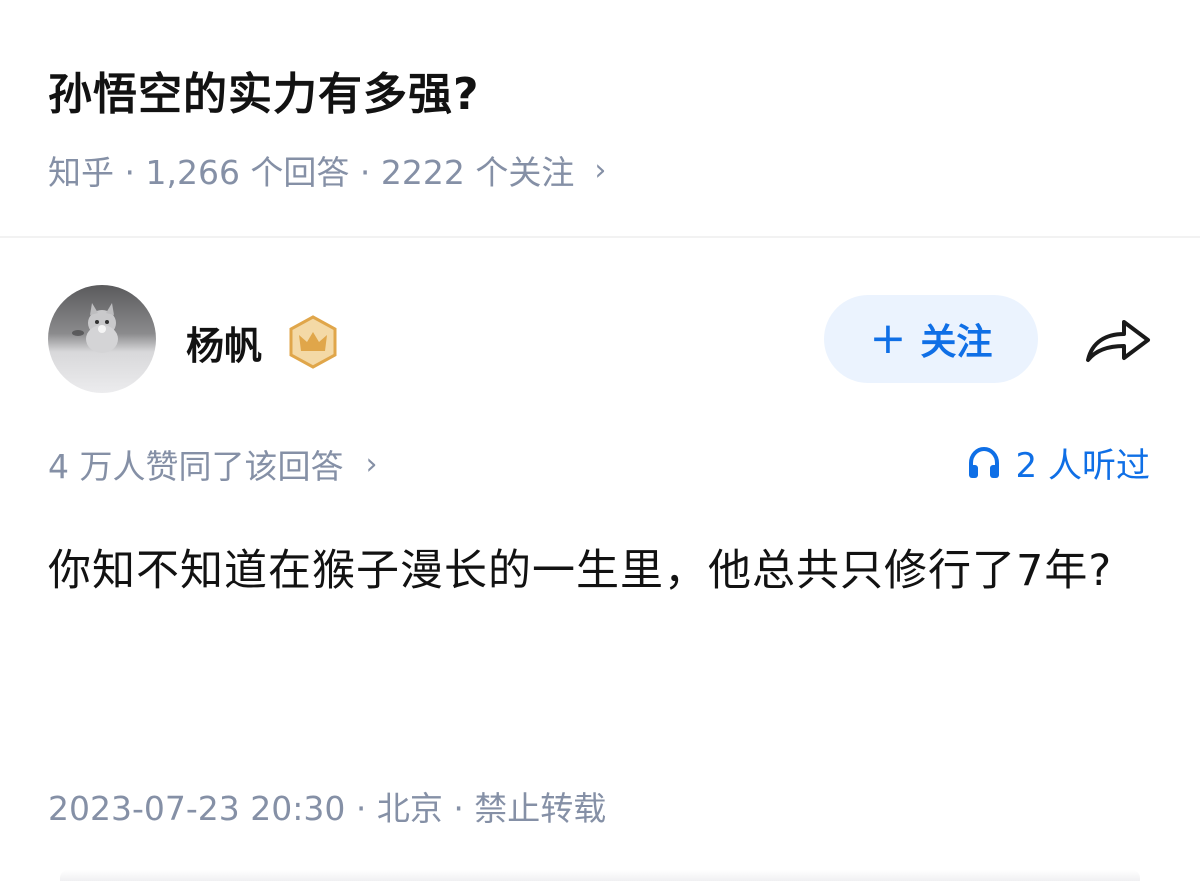  I want to click on avatar, so click(102, 339).